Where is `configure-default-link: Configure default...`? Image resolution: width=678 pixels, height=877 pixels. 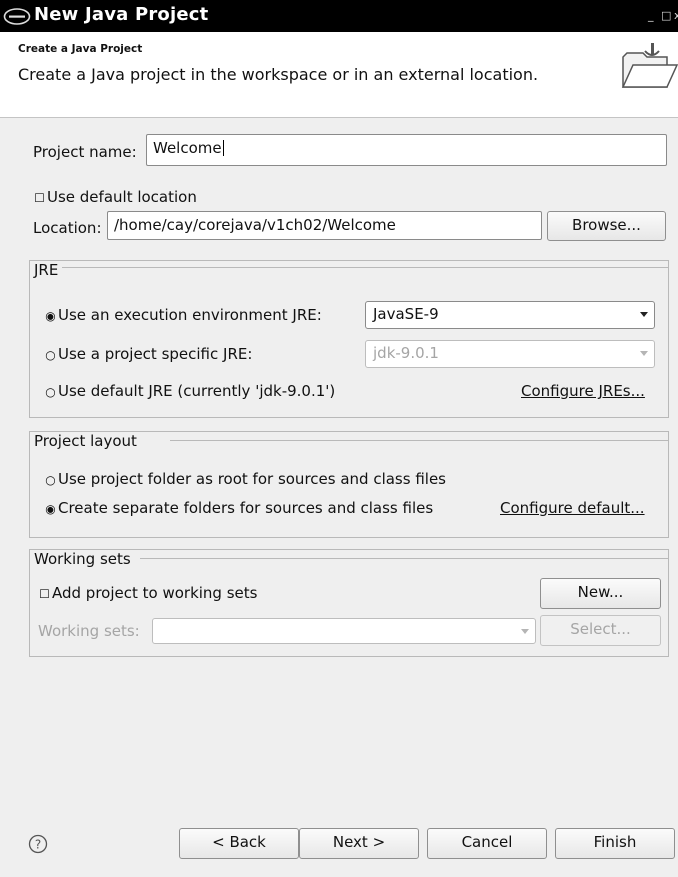
configure-default-link: Configure default... is located at coordinates (572, 508).